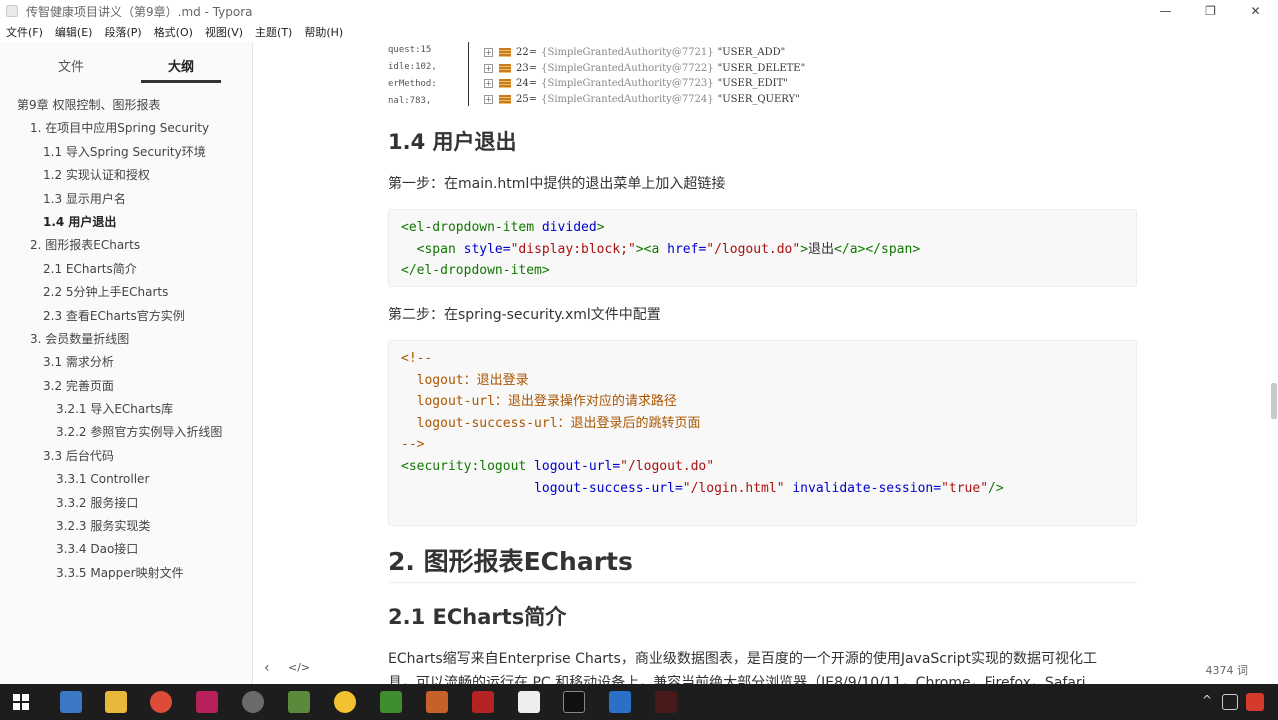  Describe the element at coordinates (71, 65) in the screenshot. I see `tab-files: 文件` at that location.